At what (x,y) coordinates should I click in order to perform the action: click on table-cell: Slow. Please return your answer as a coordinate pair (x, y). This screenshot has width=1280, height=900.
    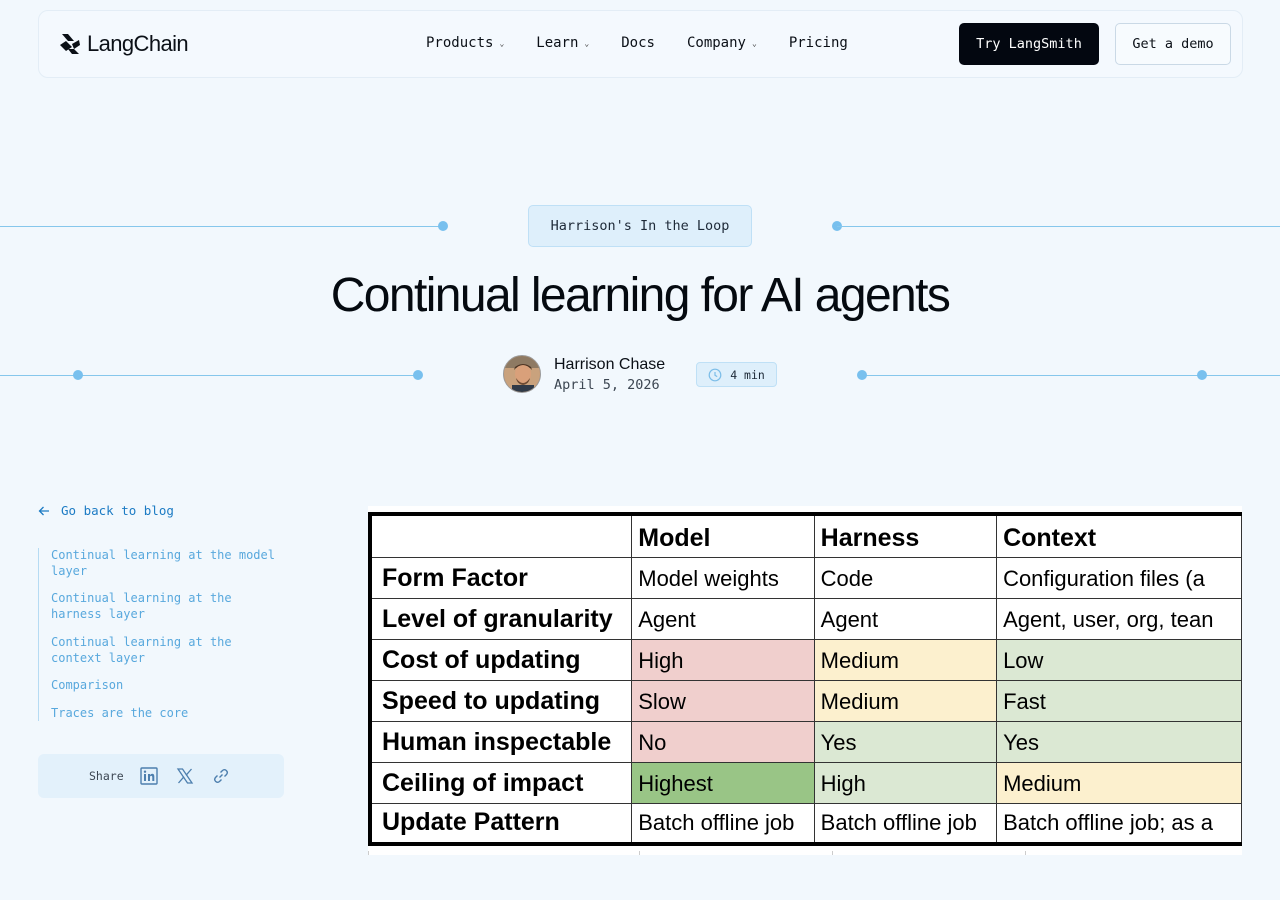
    Looking at the image, I should click on (723, 700).